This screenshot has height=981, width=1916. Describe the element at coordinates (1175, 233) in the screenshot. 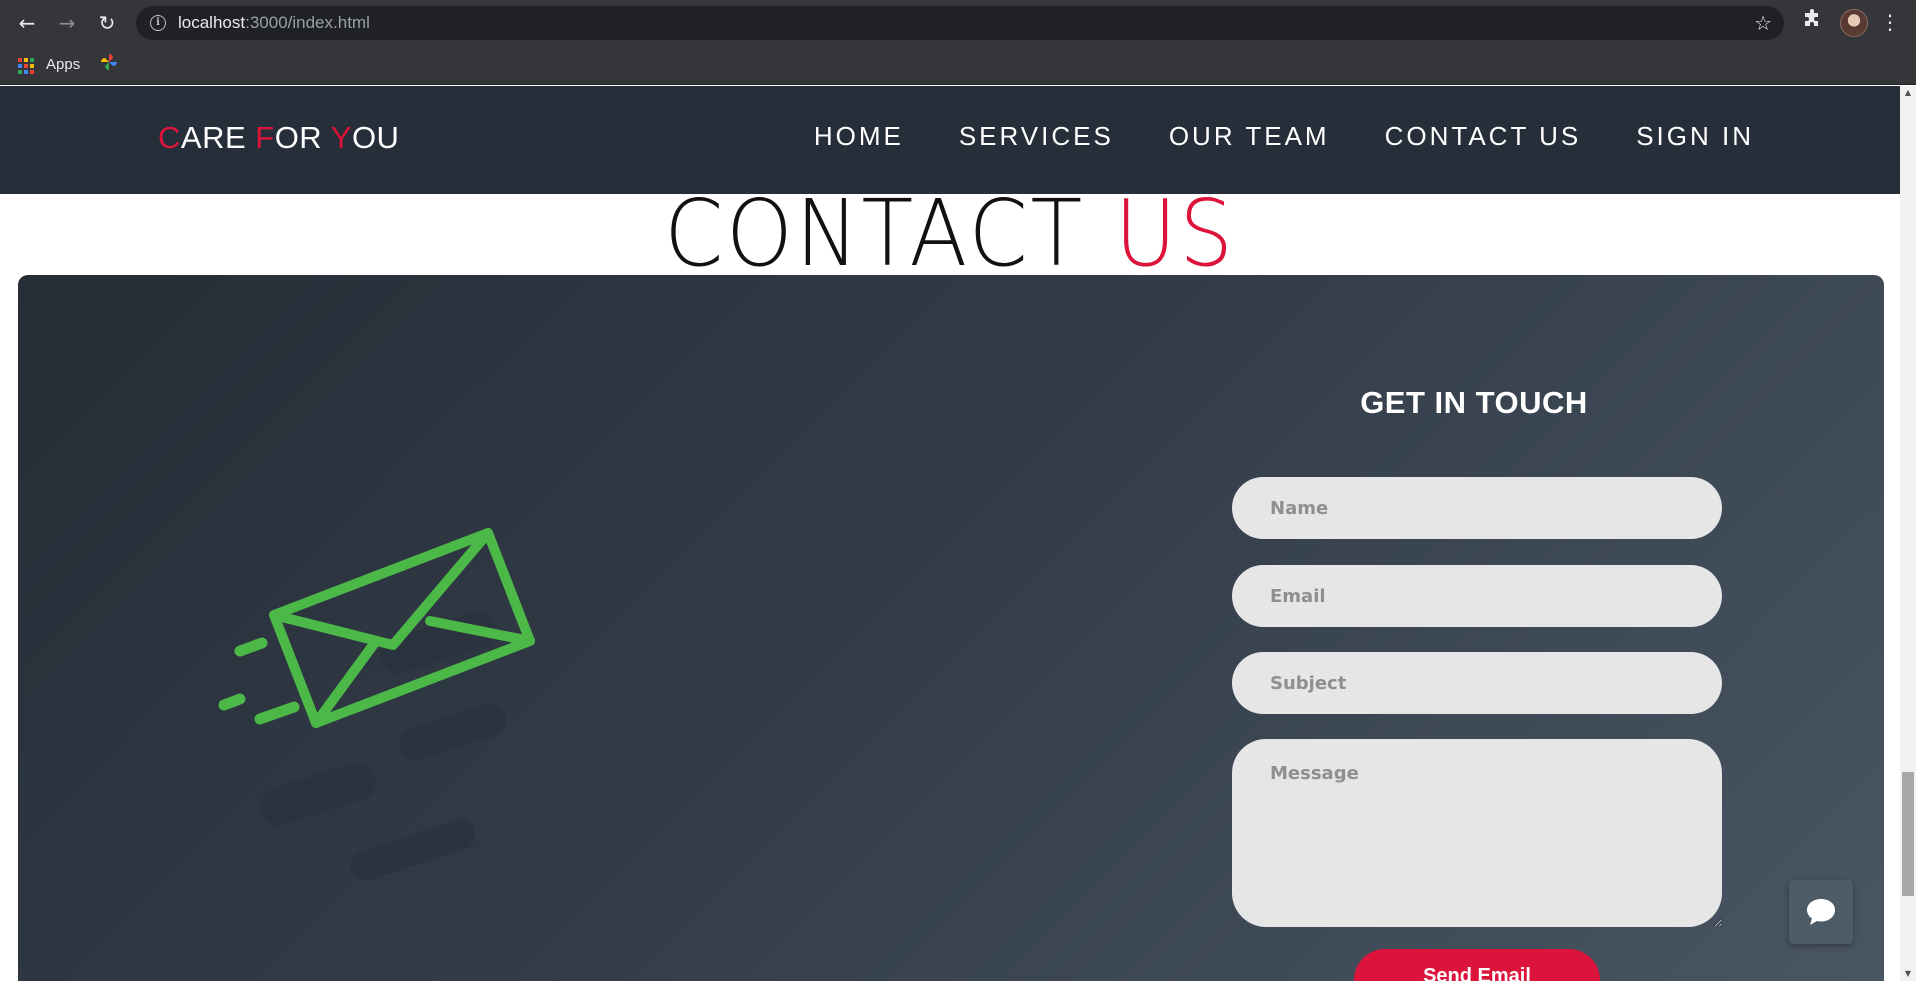

I see `section-title-highlight: US` at that location.